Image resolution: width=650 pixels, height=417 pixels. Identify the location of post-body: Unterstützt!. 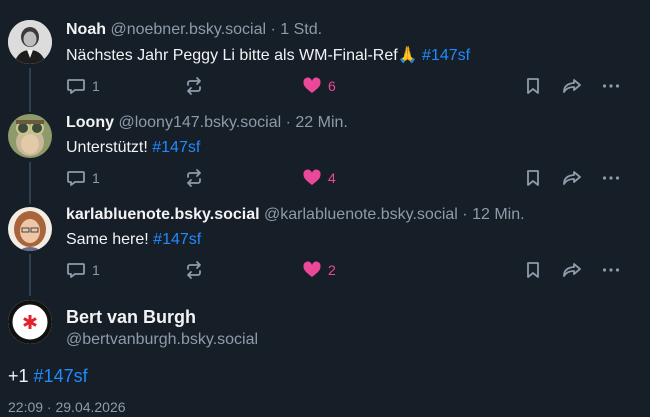
(109, 147).